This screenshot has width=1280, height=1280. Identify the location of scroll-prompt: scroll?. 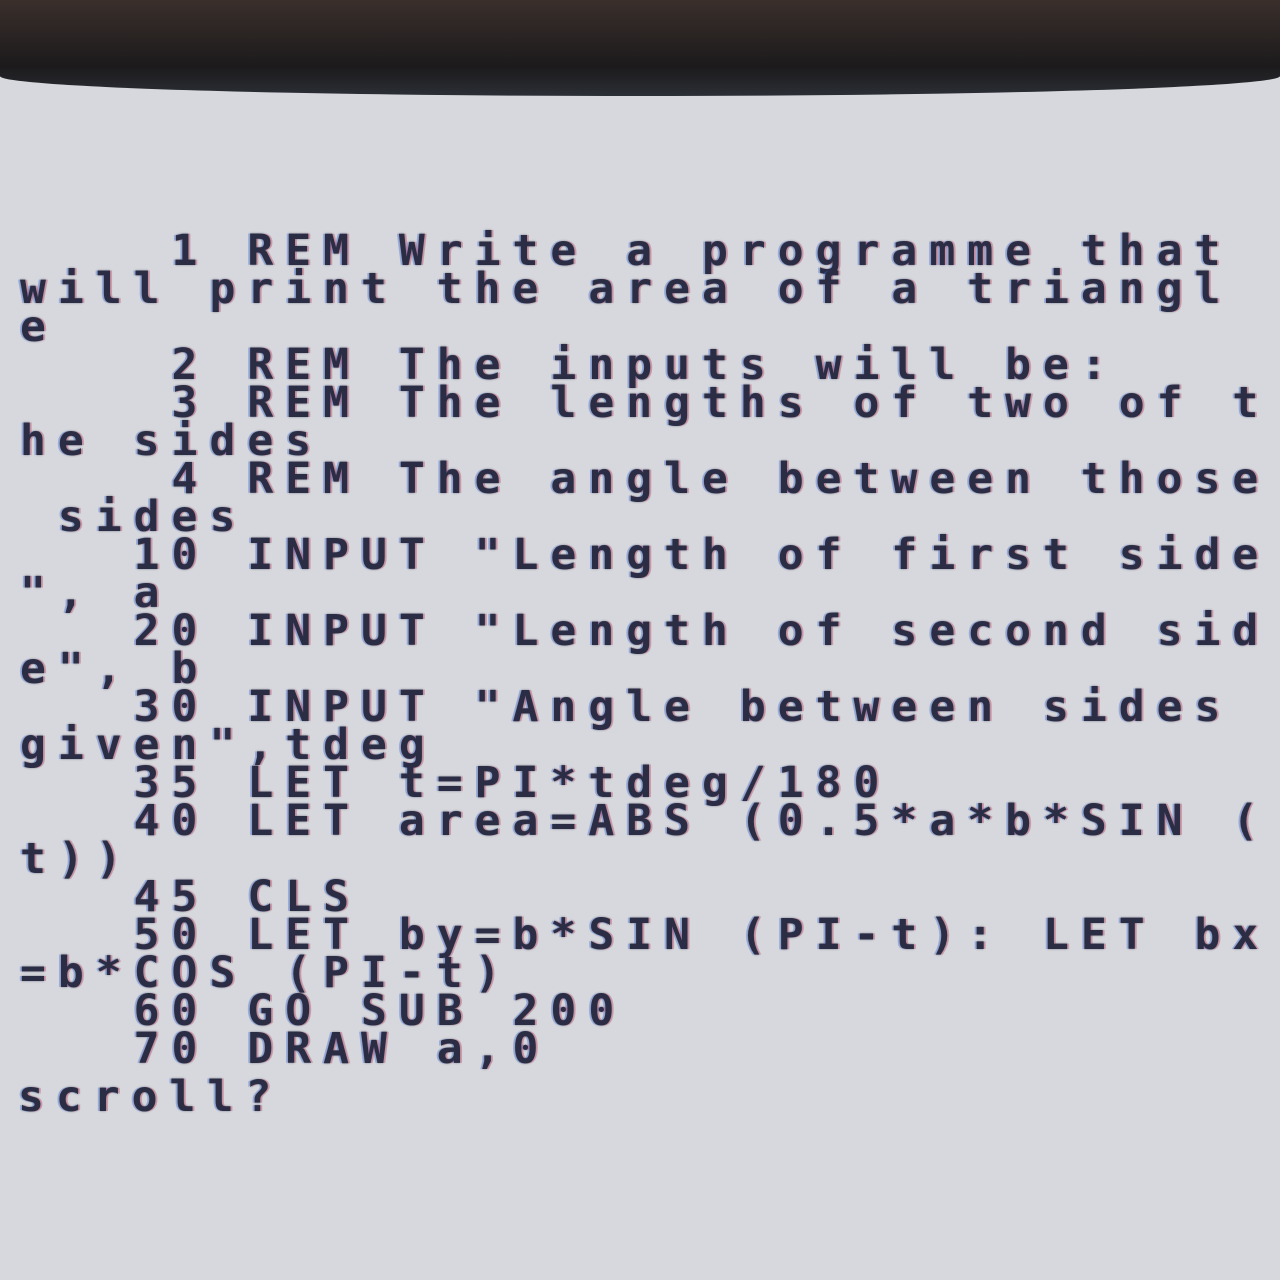
(150, 1097).